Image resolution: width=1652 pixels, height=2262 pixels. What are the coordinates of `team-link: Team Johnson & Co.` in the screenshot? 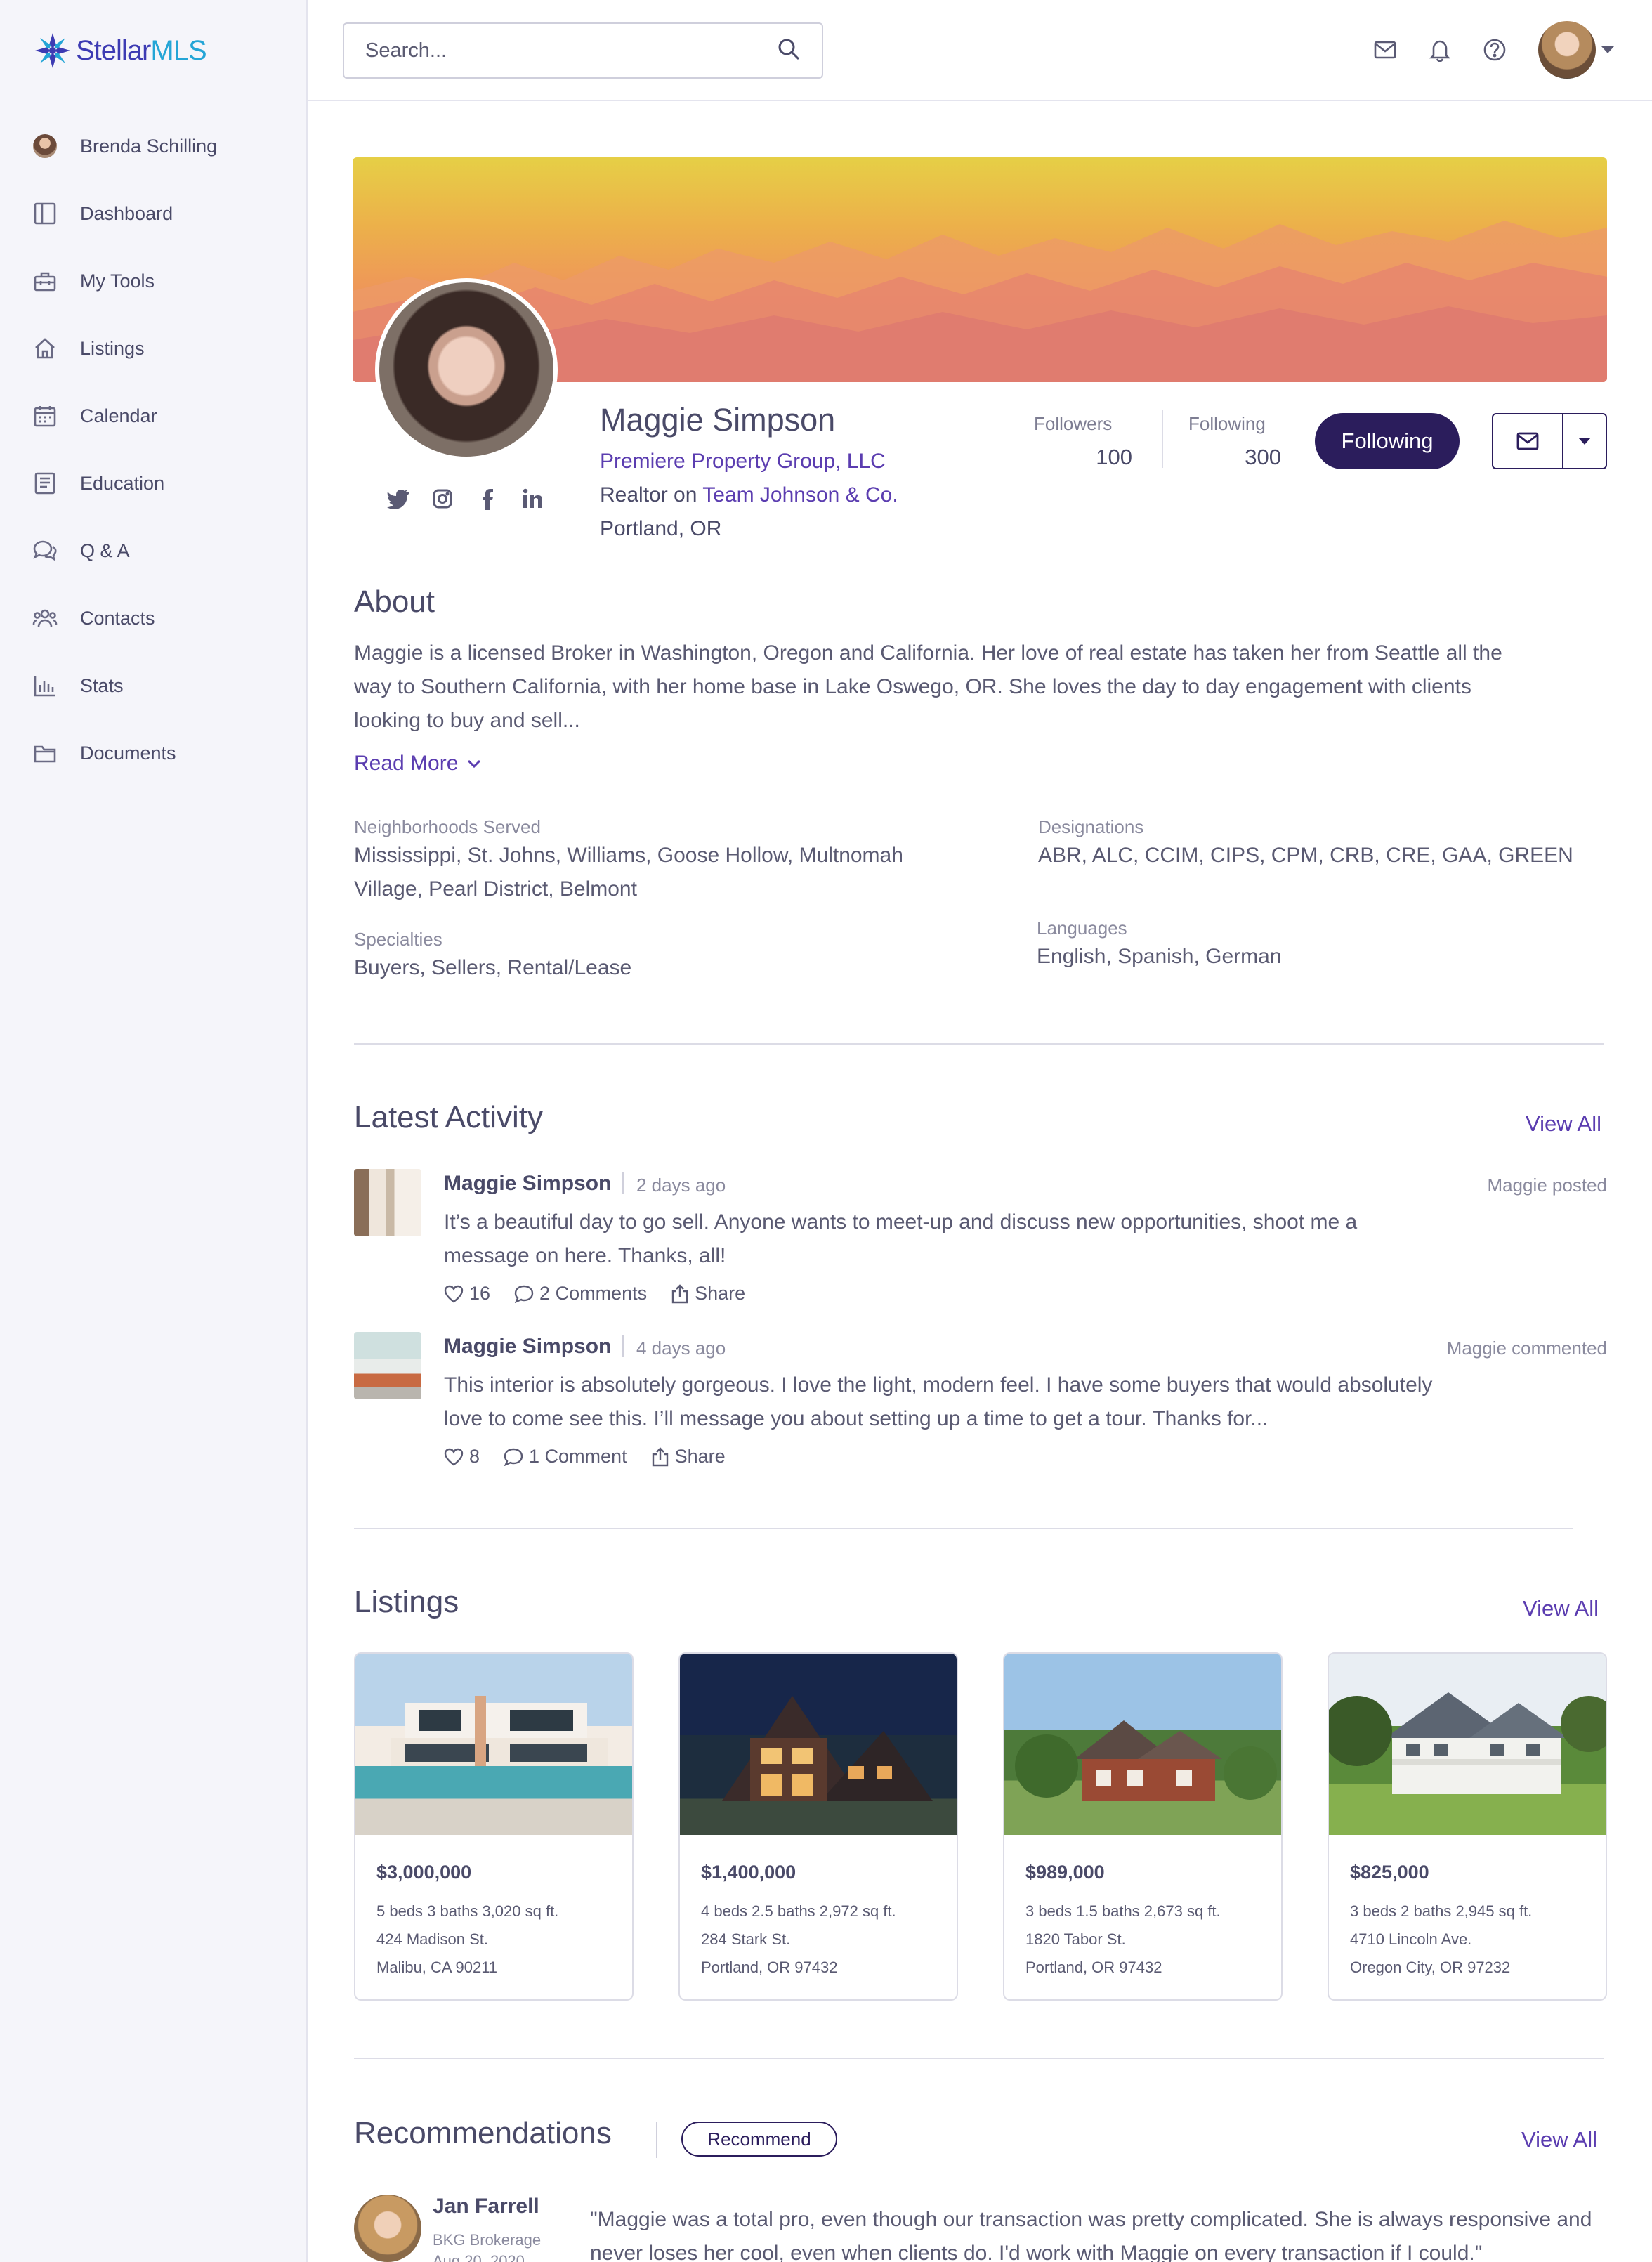 It's located at (800, 494).